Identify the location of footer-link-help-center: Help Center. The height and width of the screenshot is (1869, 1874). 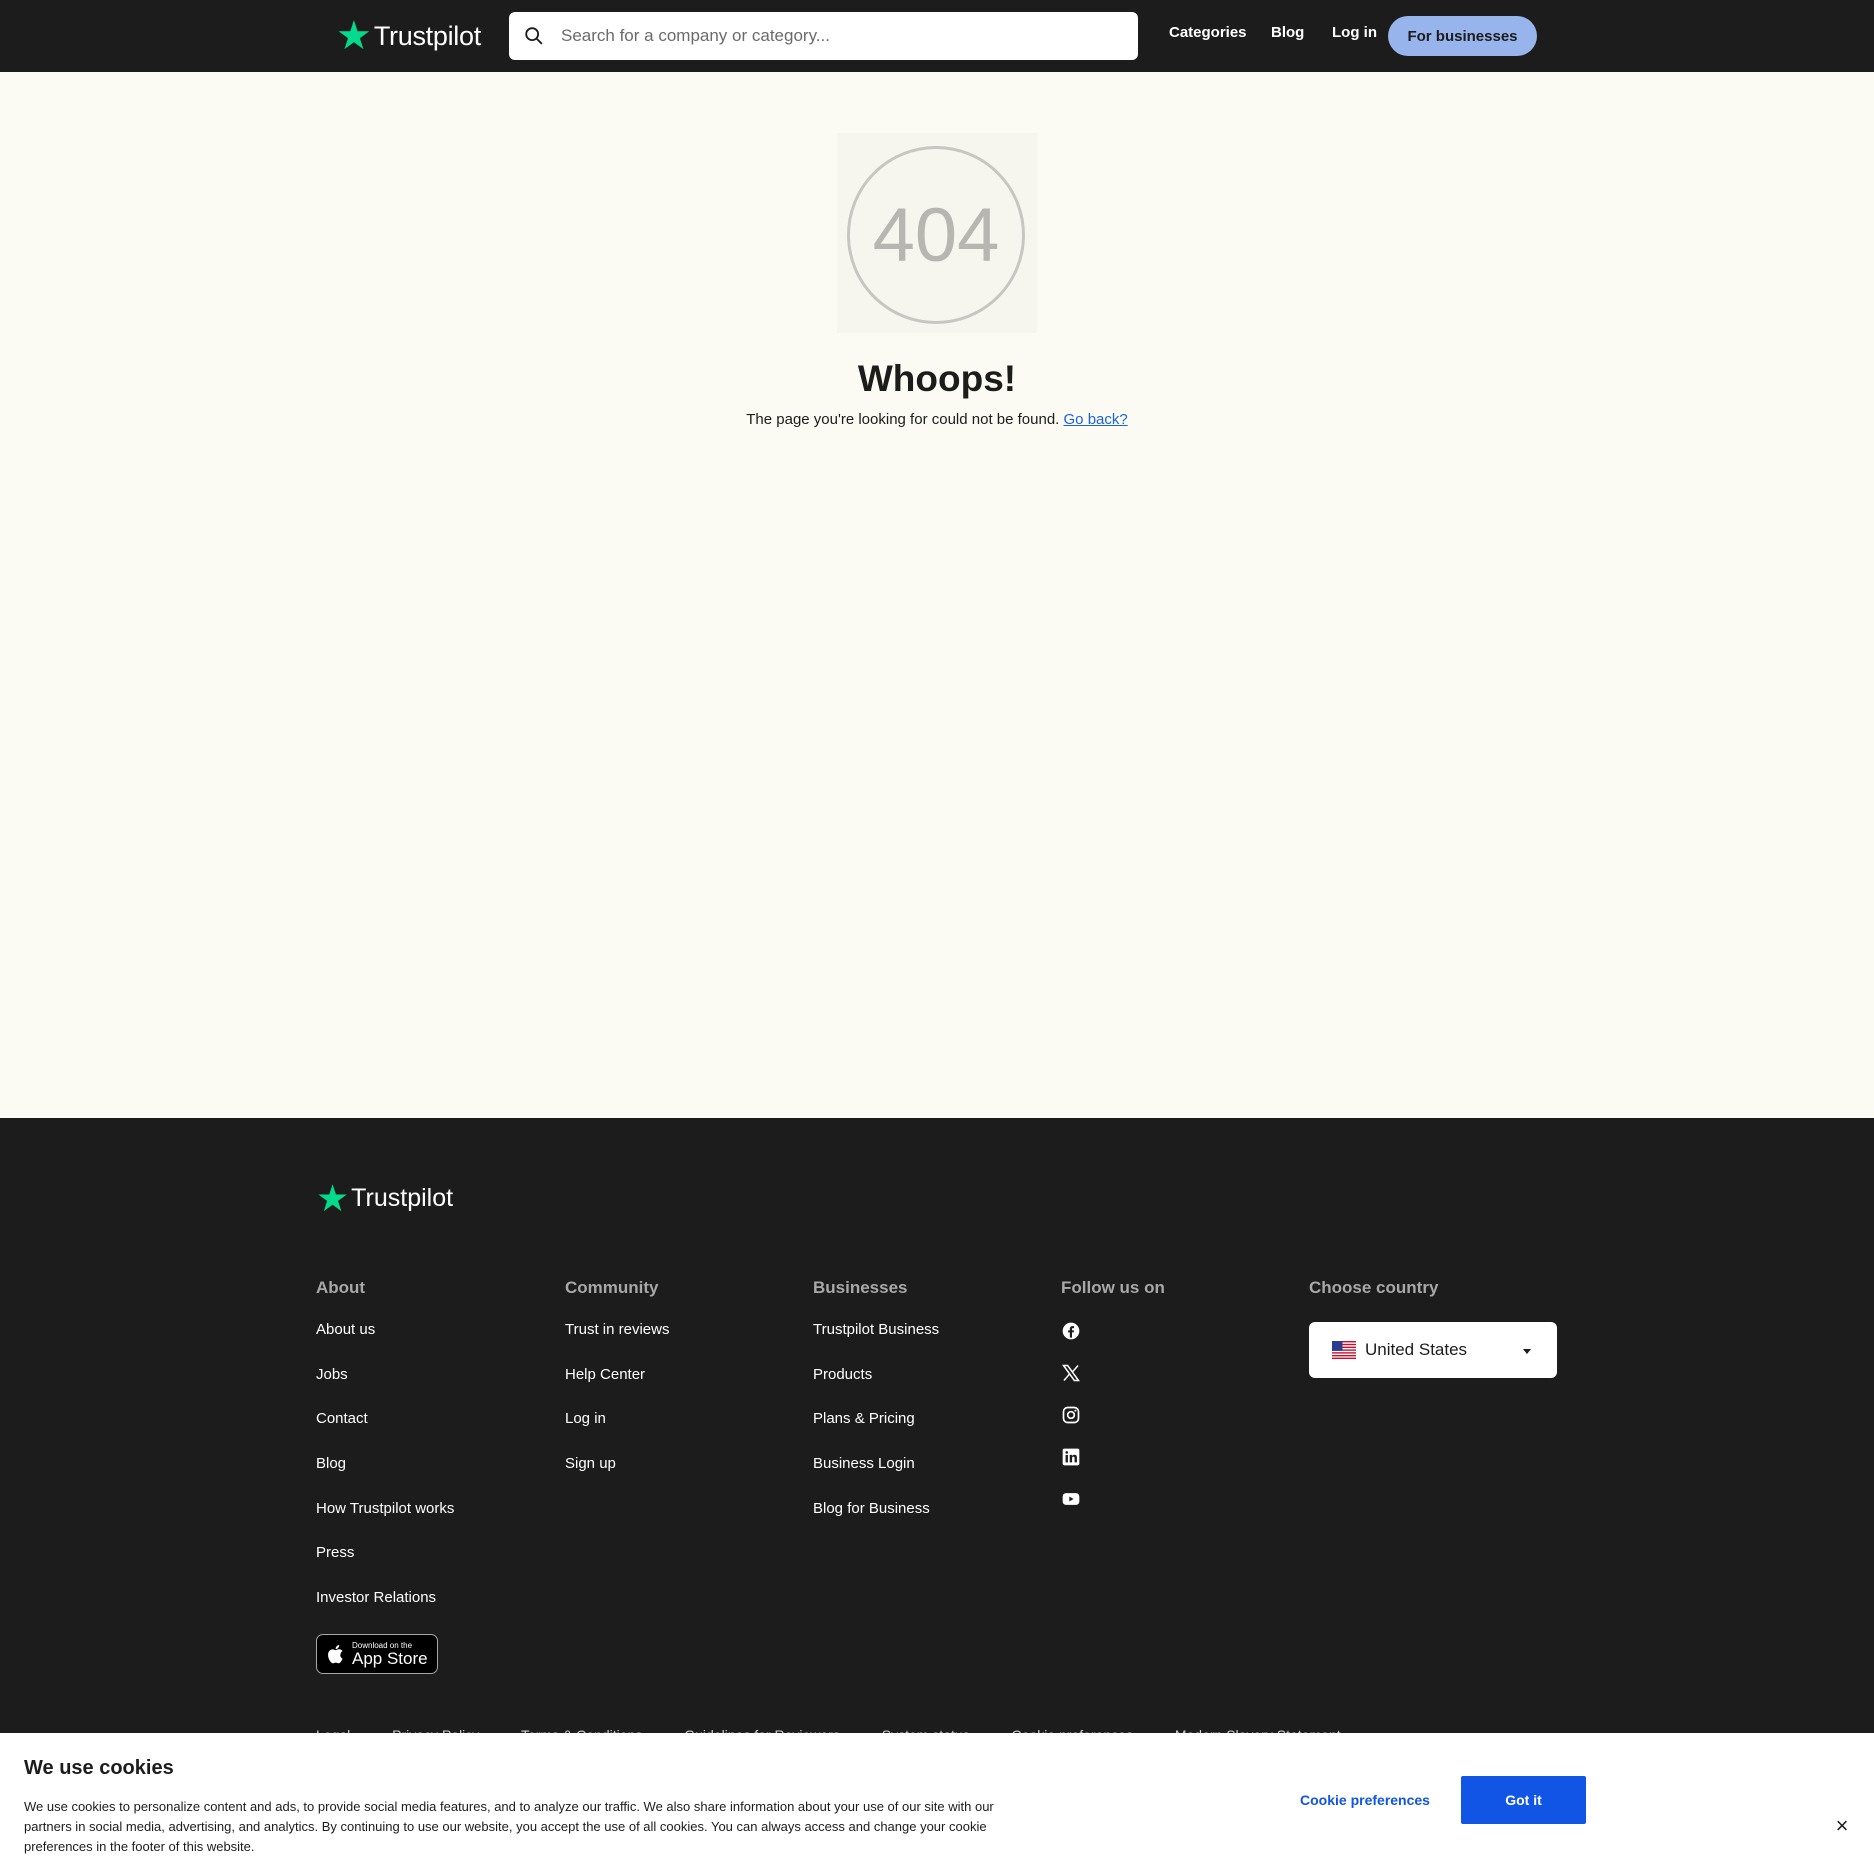
(617, 1388).